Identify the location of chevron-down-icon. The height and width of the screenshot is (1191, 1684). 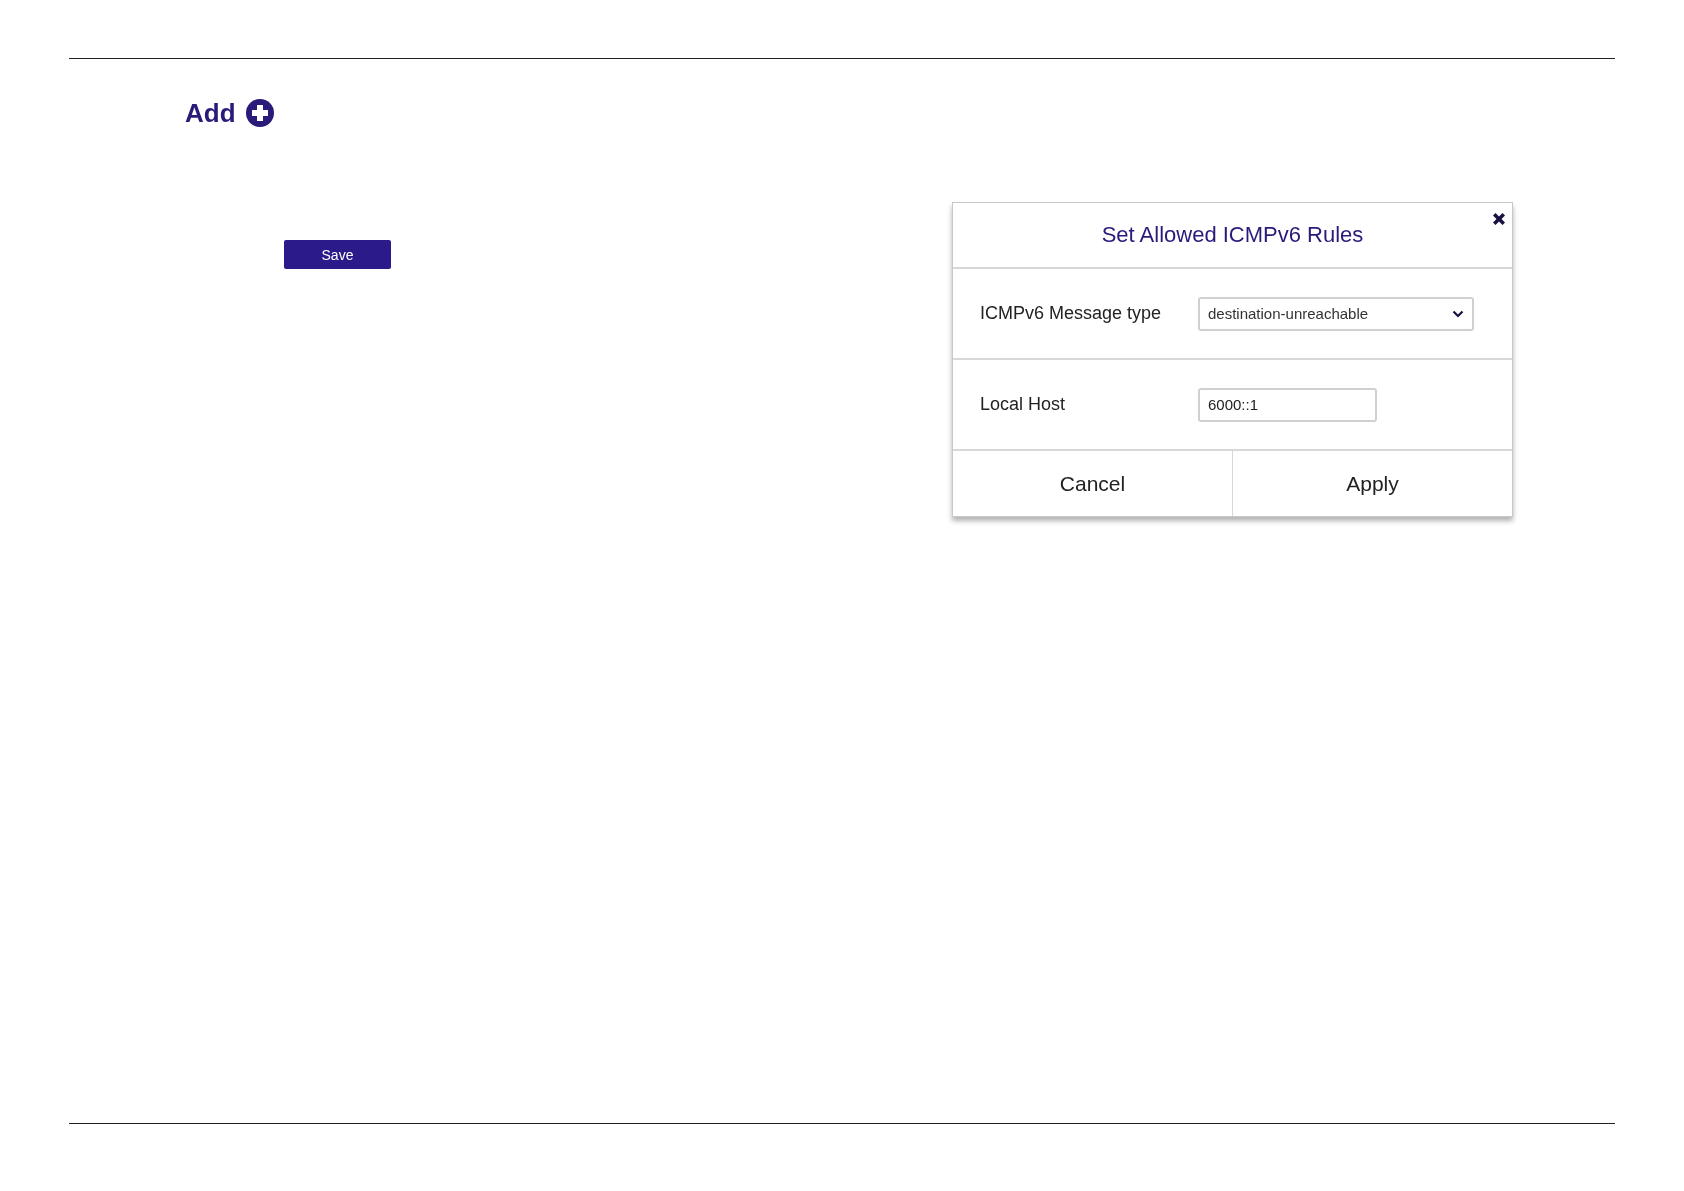
(1458, 313).